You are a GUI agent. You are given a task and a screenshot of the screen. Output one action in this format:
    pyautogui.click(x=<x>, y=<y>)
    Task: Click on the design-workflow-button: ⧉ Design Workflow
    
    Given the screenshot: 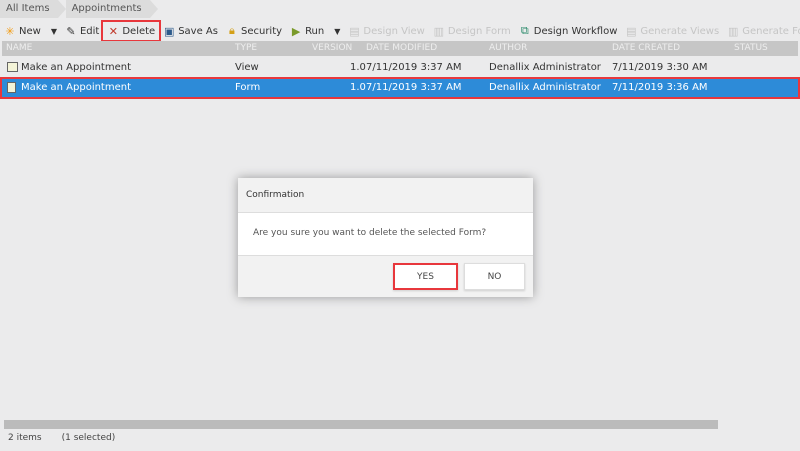 What is the action you would take?
    pyautogui.click(x=568, y=31)
    